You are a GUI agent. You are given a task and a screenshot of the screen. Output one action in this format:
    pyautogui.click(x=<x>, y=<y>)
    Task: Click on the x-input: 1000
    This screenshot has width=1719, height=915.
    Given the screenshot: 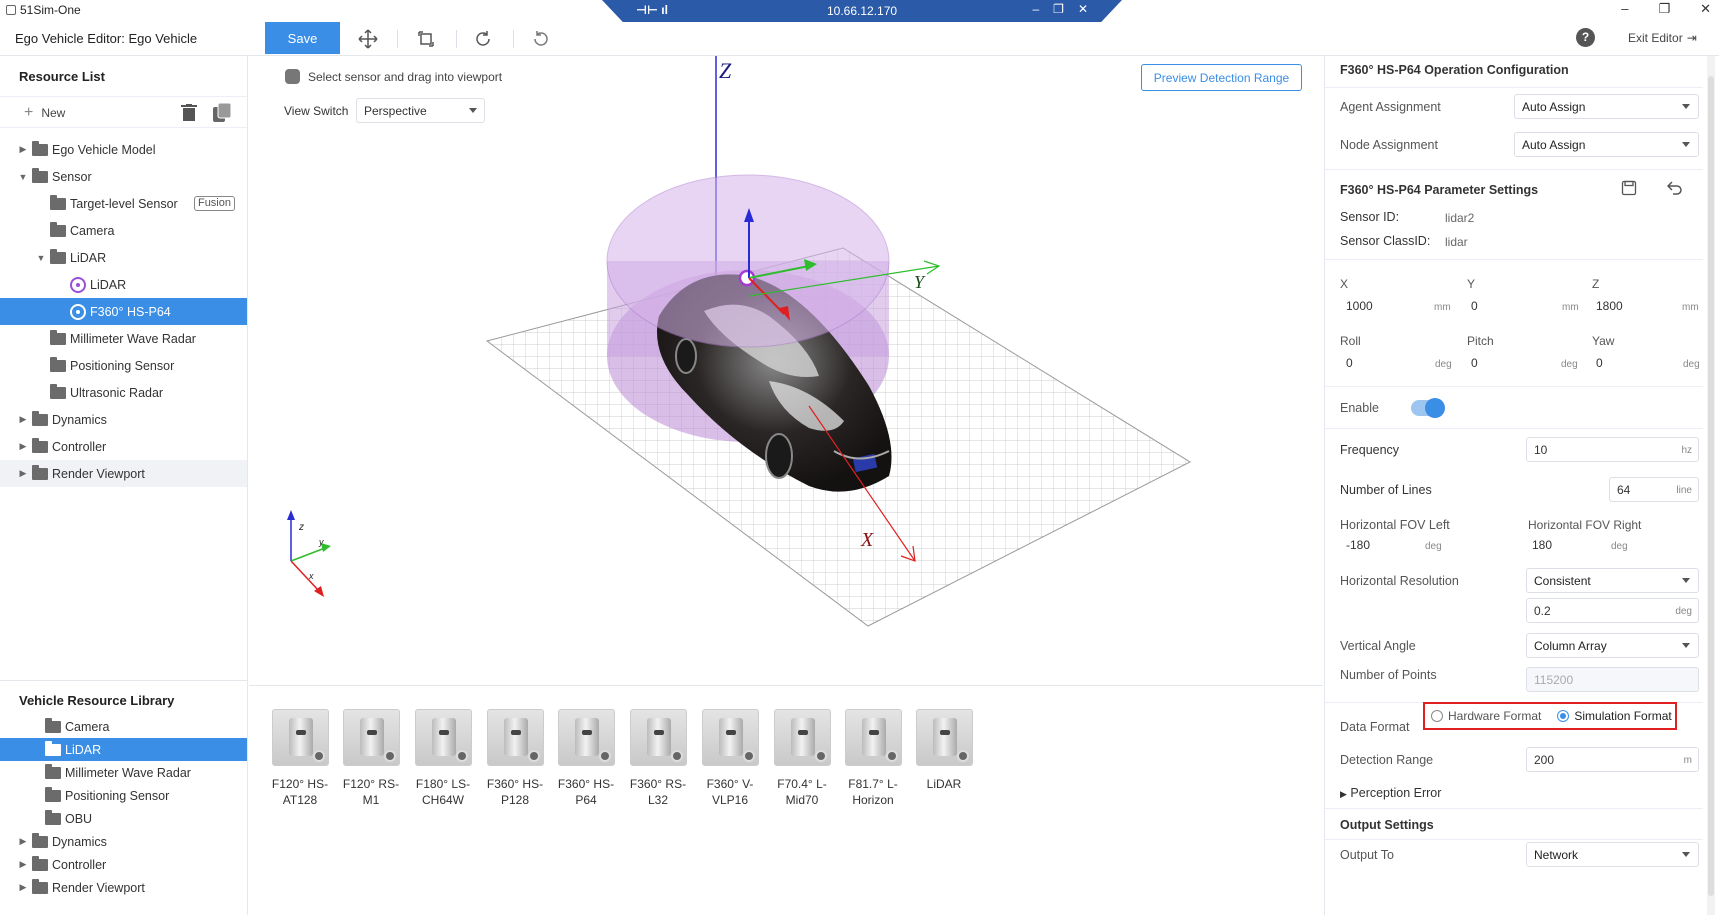 What is the action you would take?
    pyautogui.click(x=1359, y=306)
    